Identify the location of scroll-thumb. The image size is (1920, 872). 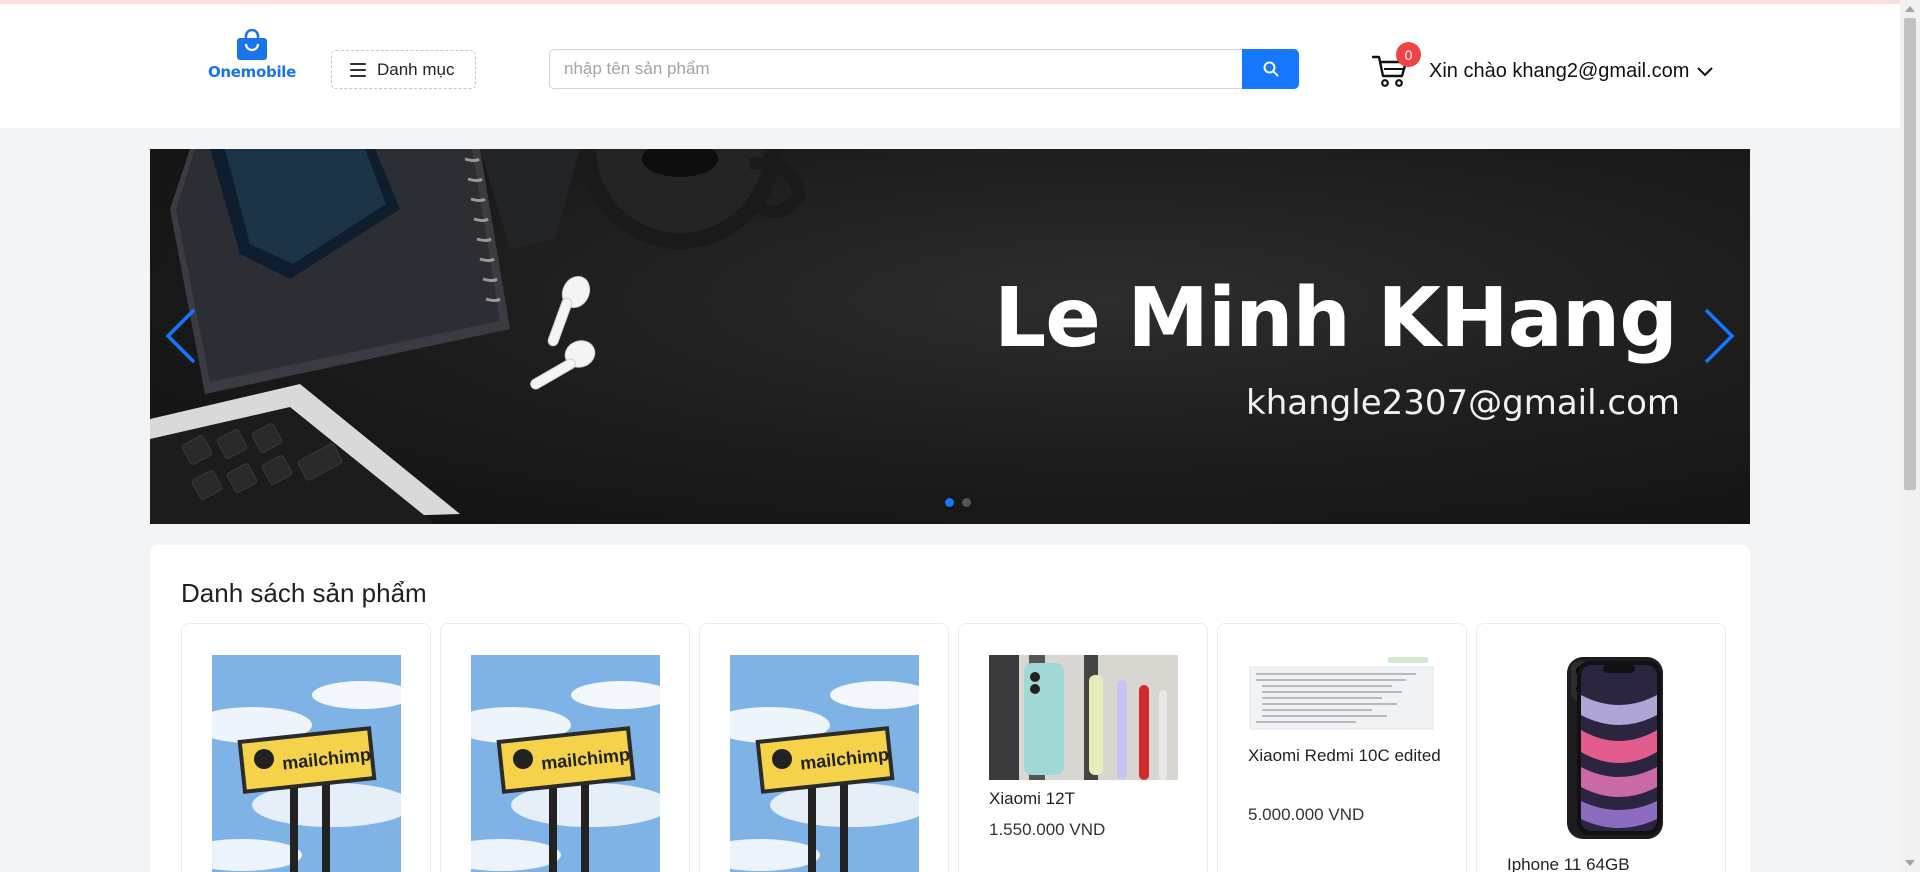
(1910, 254).